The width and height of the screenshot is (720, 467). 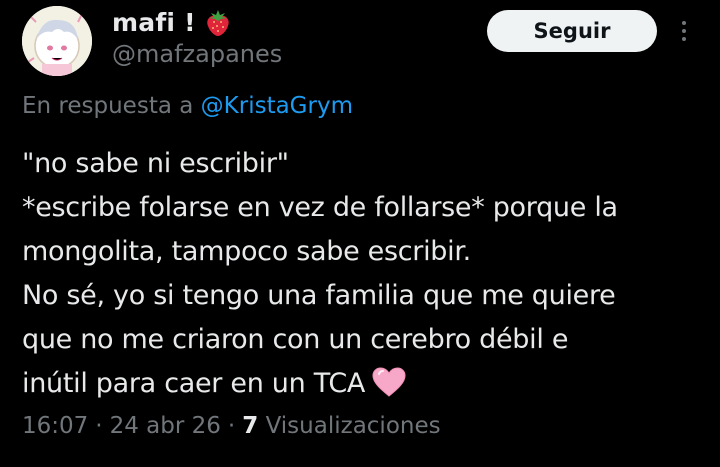 I want to click on reply-prefix: En respuesta a, so click(x=108, y=106).